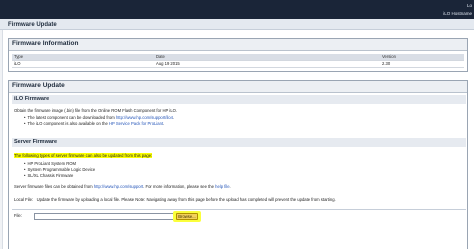 This screenshot has width=474, height=249. I want to click on ilo-firmware-heading: iLO Firmware, so click(239, 99).